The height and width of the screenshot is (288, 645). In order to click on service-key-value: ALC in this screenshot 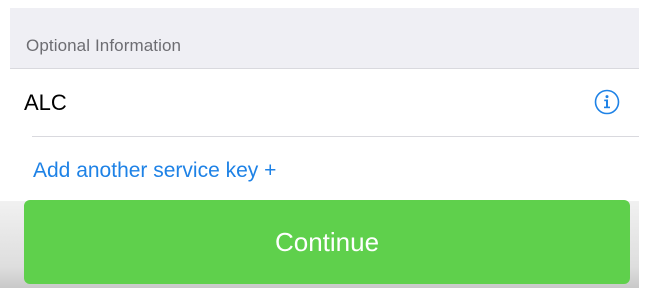, I will do `click(45, 102)`.